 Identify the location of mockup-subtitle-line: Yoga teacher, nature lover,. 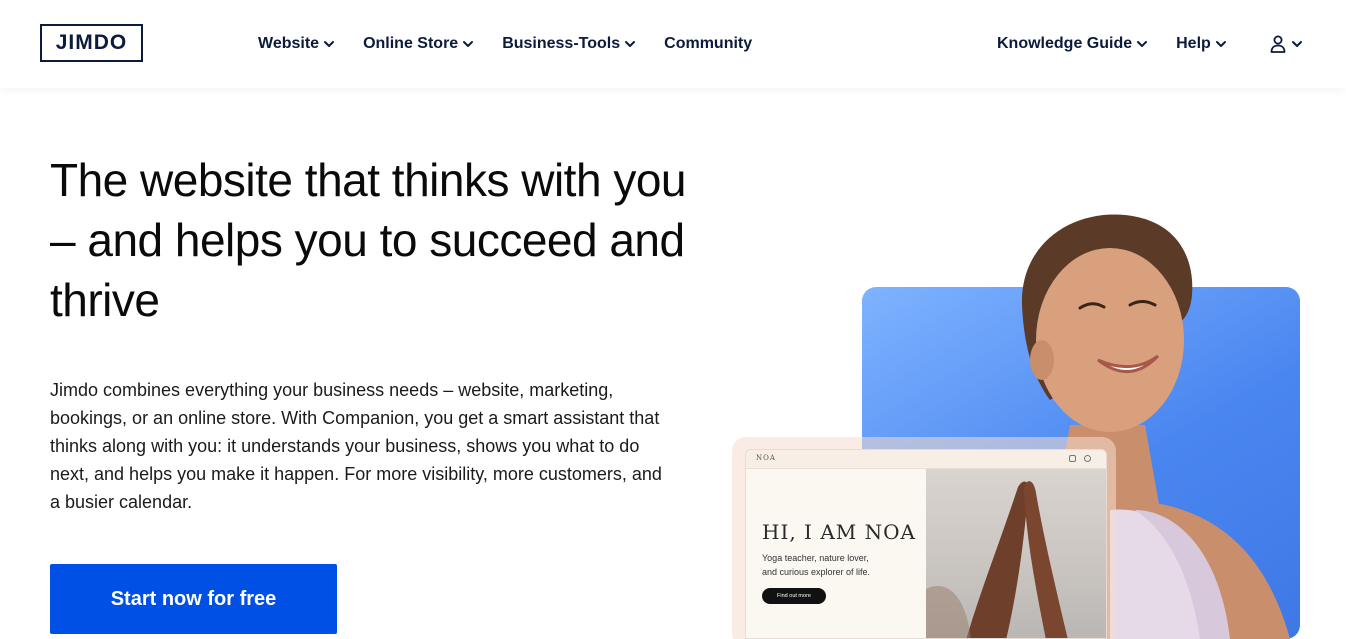
(815, 558).